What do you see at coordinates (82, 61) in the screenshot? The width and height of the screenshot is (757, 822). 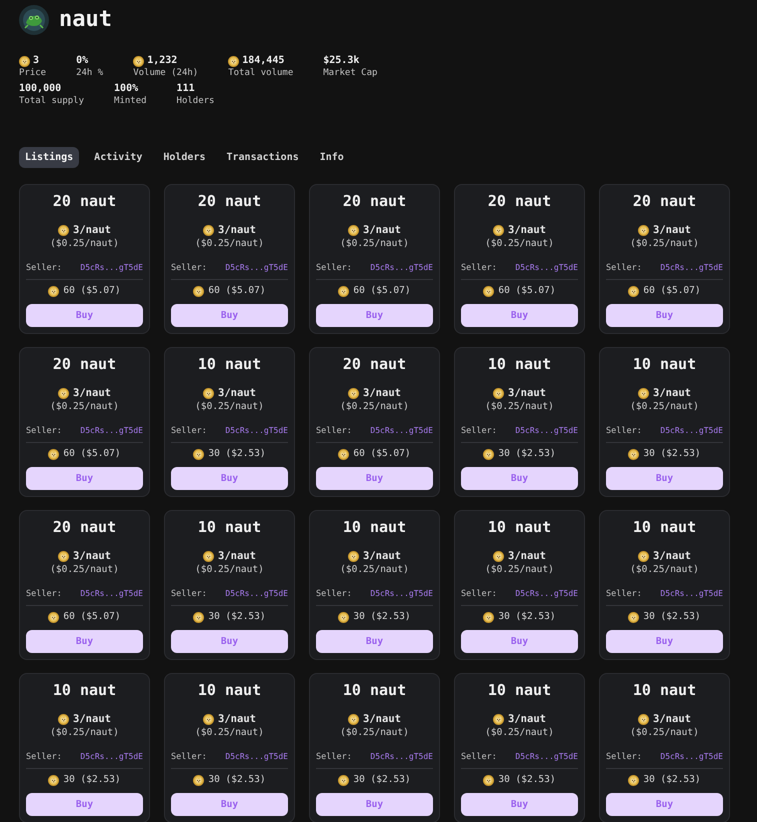 I see `stat-value: 0%` at bounding box center [82, 61].